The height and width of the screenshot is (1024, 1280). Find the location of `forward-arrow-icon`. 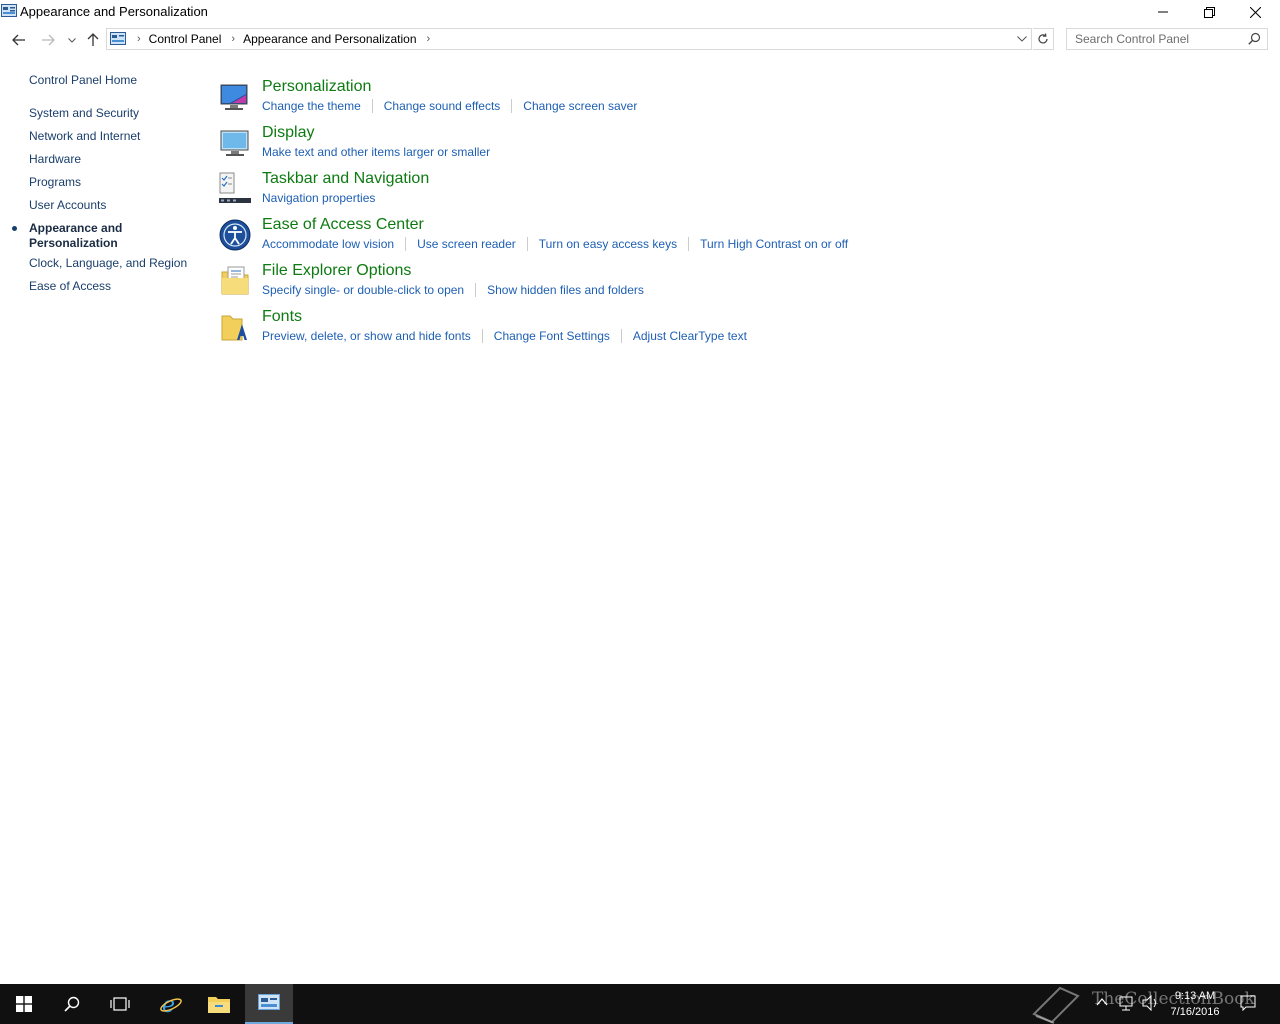

forward-arrow-icon is located at coordinates (48, 40).